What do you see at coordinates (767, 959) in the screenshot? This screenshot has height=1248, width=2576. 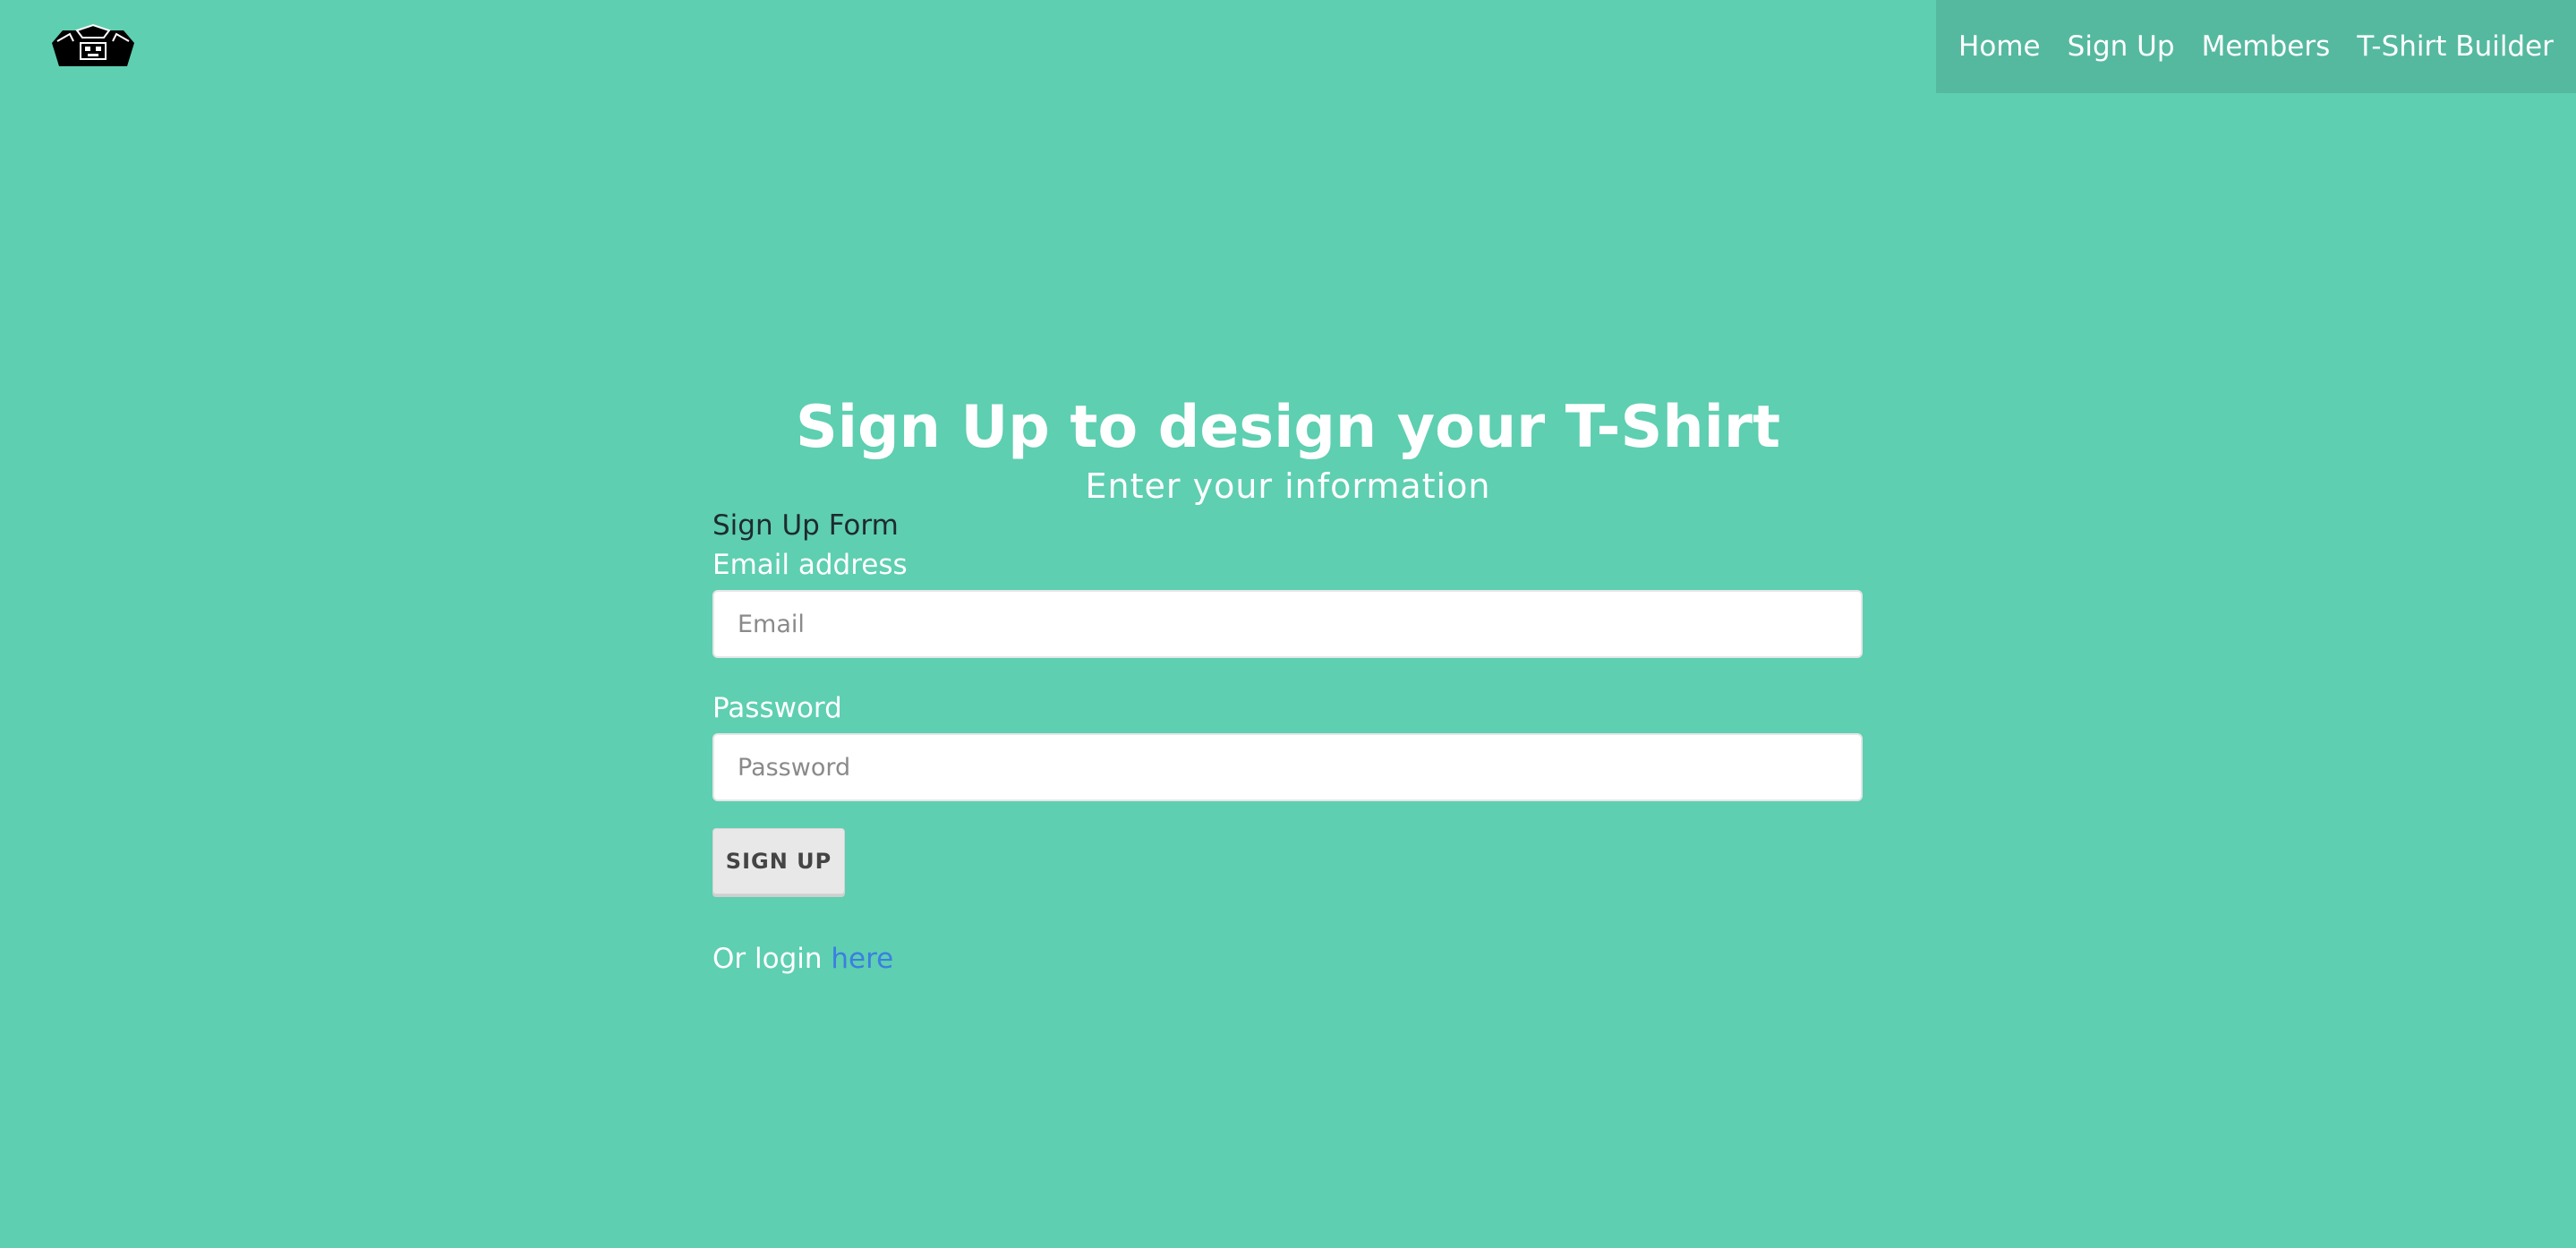 I see `login-prefix-text: Or login` at bounding box center [767, 959].